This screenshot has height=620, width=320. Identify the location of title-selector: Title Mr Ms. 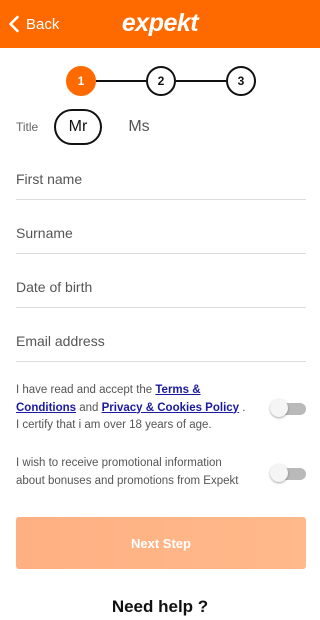
(161, 127).